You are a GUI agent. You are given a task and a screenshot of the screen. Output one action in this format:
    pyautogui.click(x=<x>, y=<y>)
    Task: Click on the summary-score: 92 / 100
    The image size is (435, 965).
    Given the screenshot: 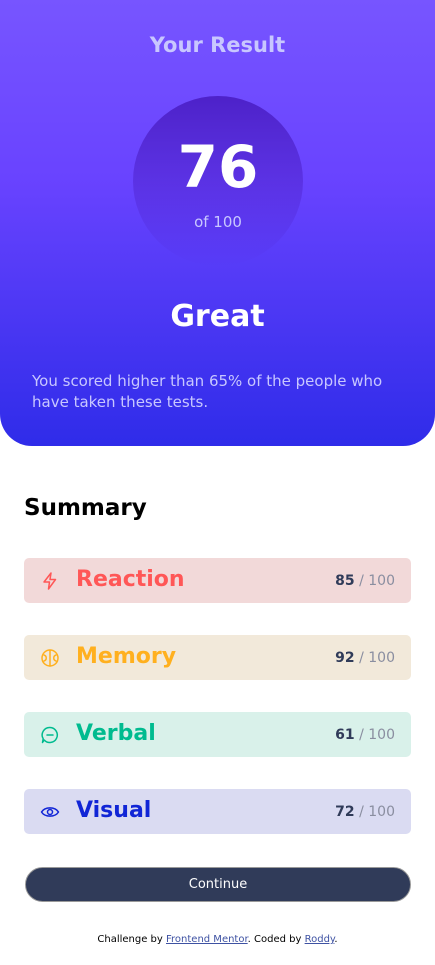 What is the action you would take?
    pyautogui.click(x=365, y=658)
    